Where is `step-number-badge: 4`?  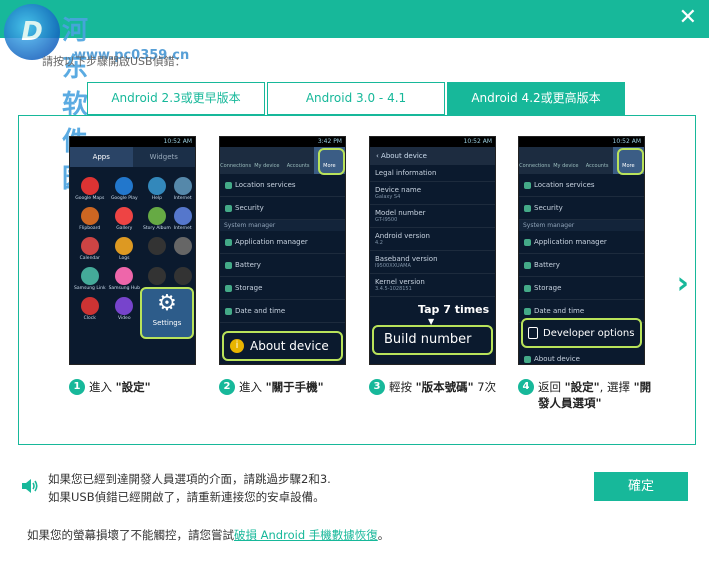
step-number-badge: 4 is located at coordinates (526, 387).